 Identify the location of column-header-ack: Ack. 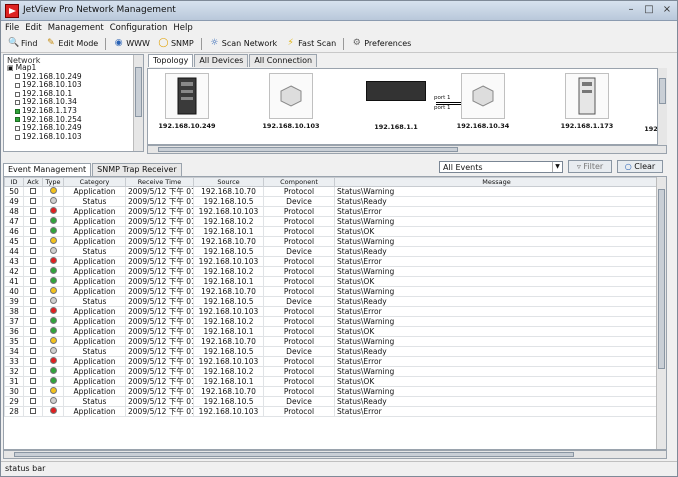
(33, 182).